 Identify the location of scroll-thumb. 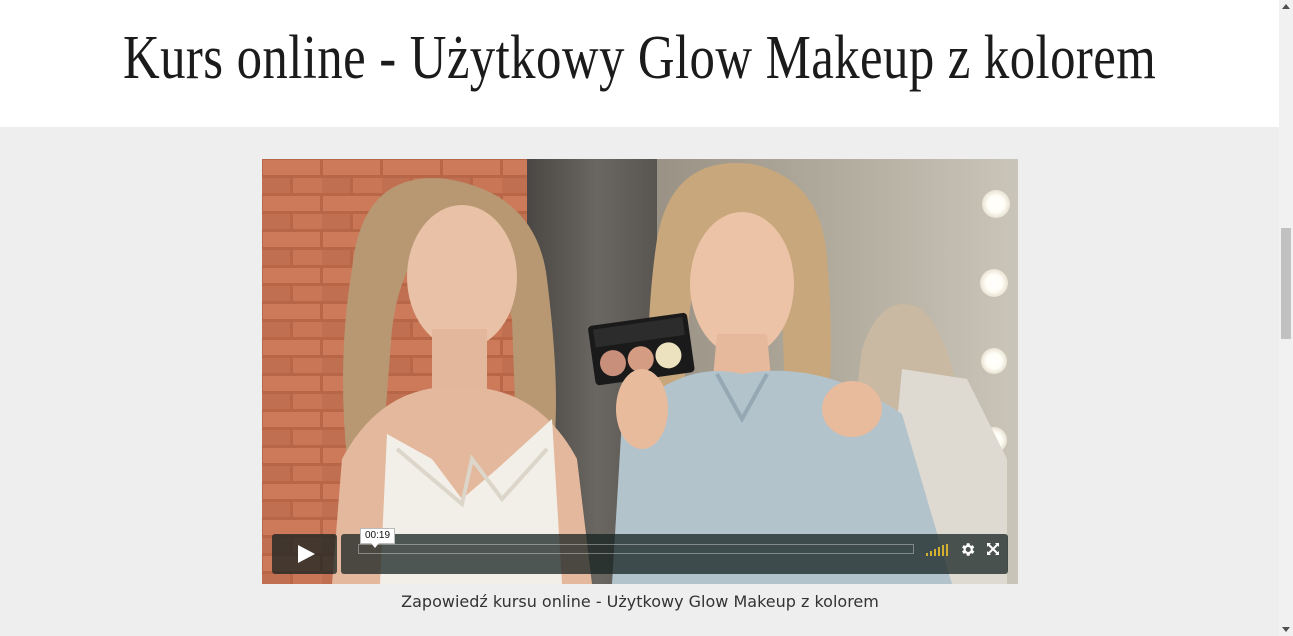
(1286, 283).